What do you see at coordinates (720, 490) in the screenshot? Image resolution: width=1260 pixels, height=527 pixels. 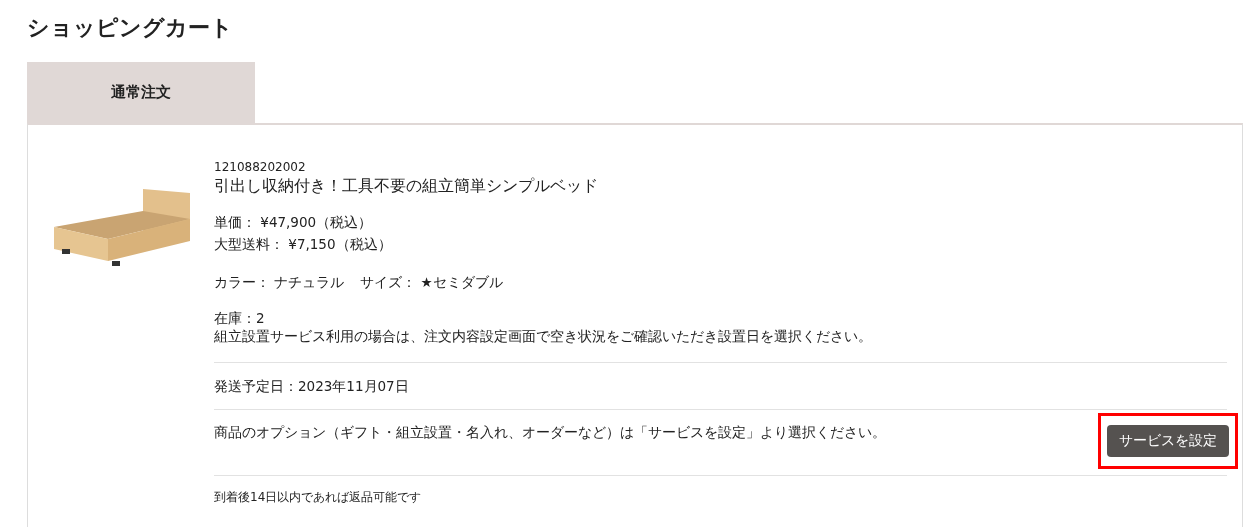 I see `return-note: 到着後14日以内であれば返品可能です` at bounding box center [720, 490].